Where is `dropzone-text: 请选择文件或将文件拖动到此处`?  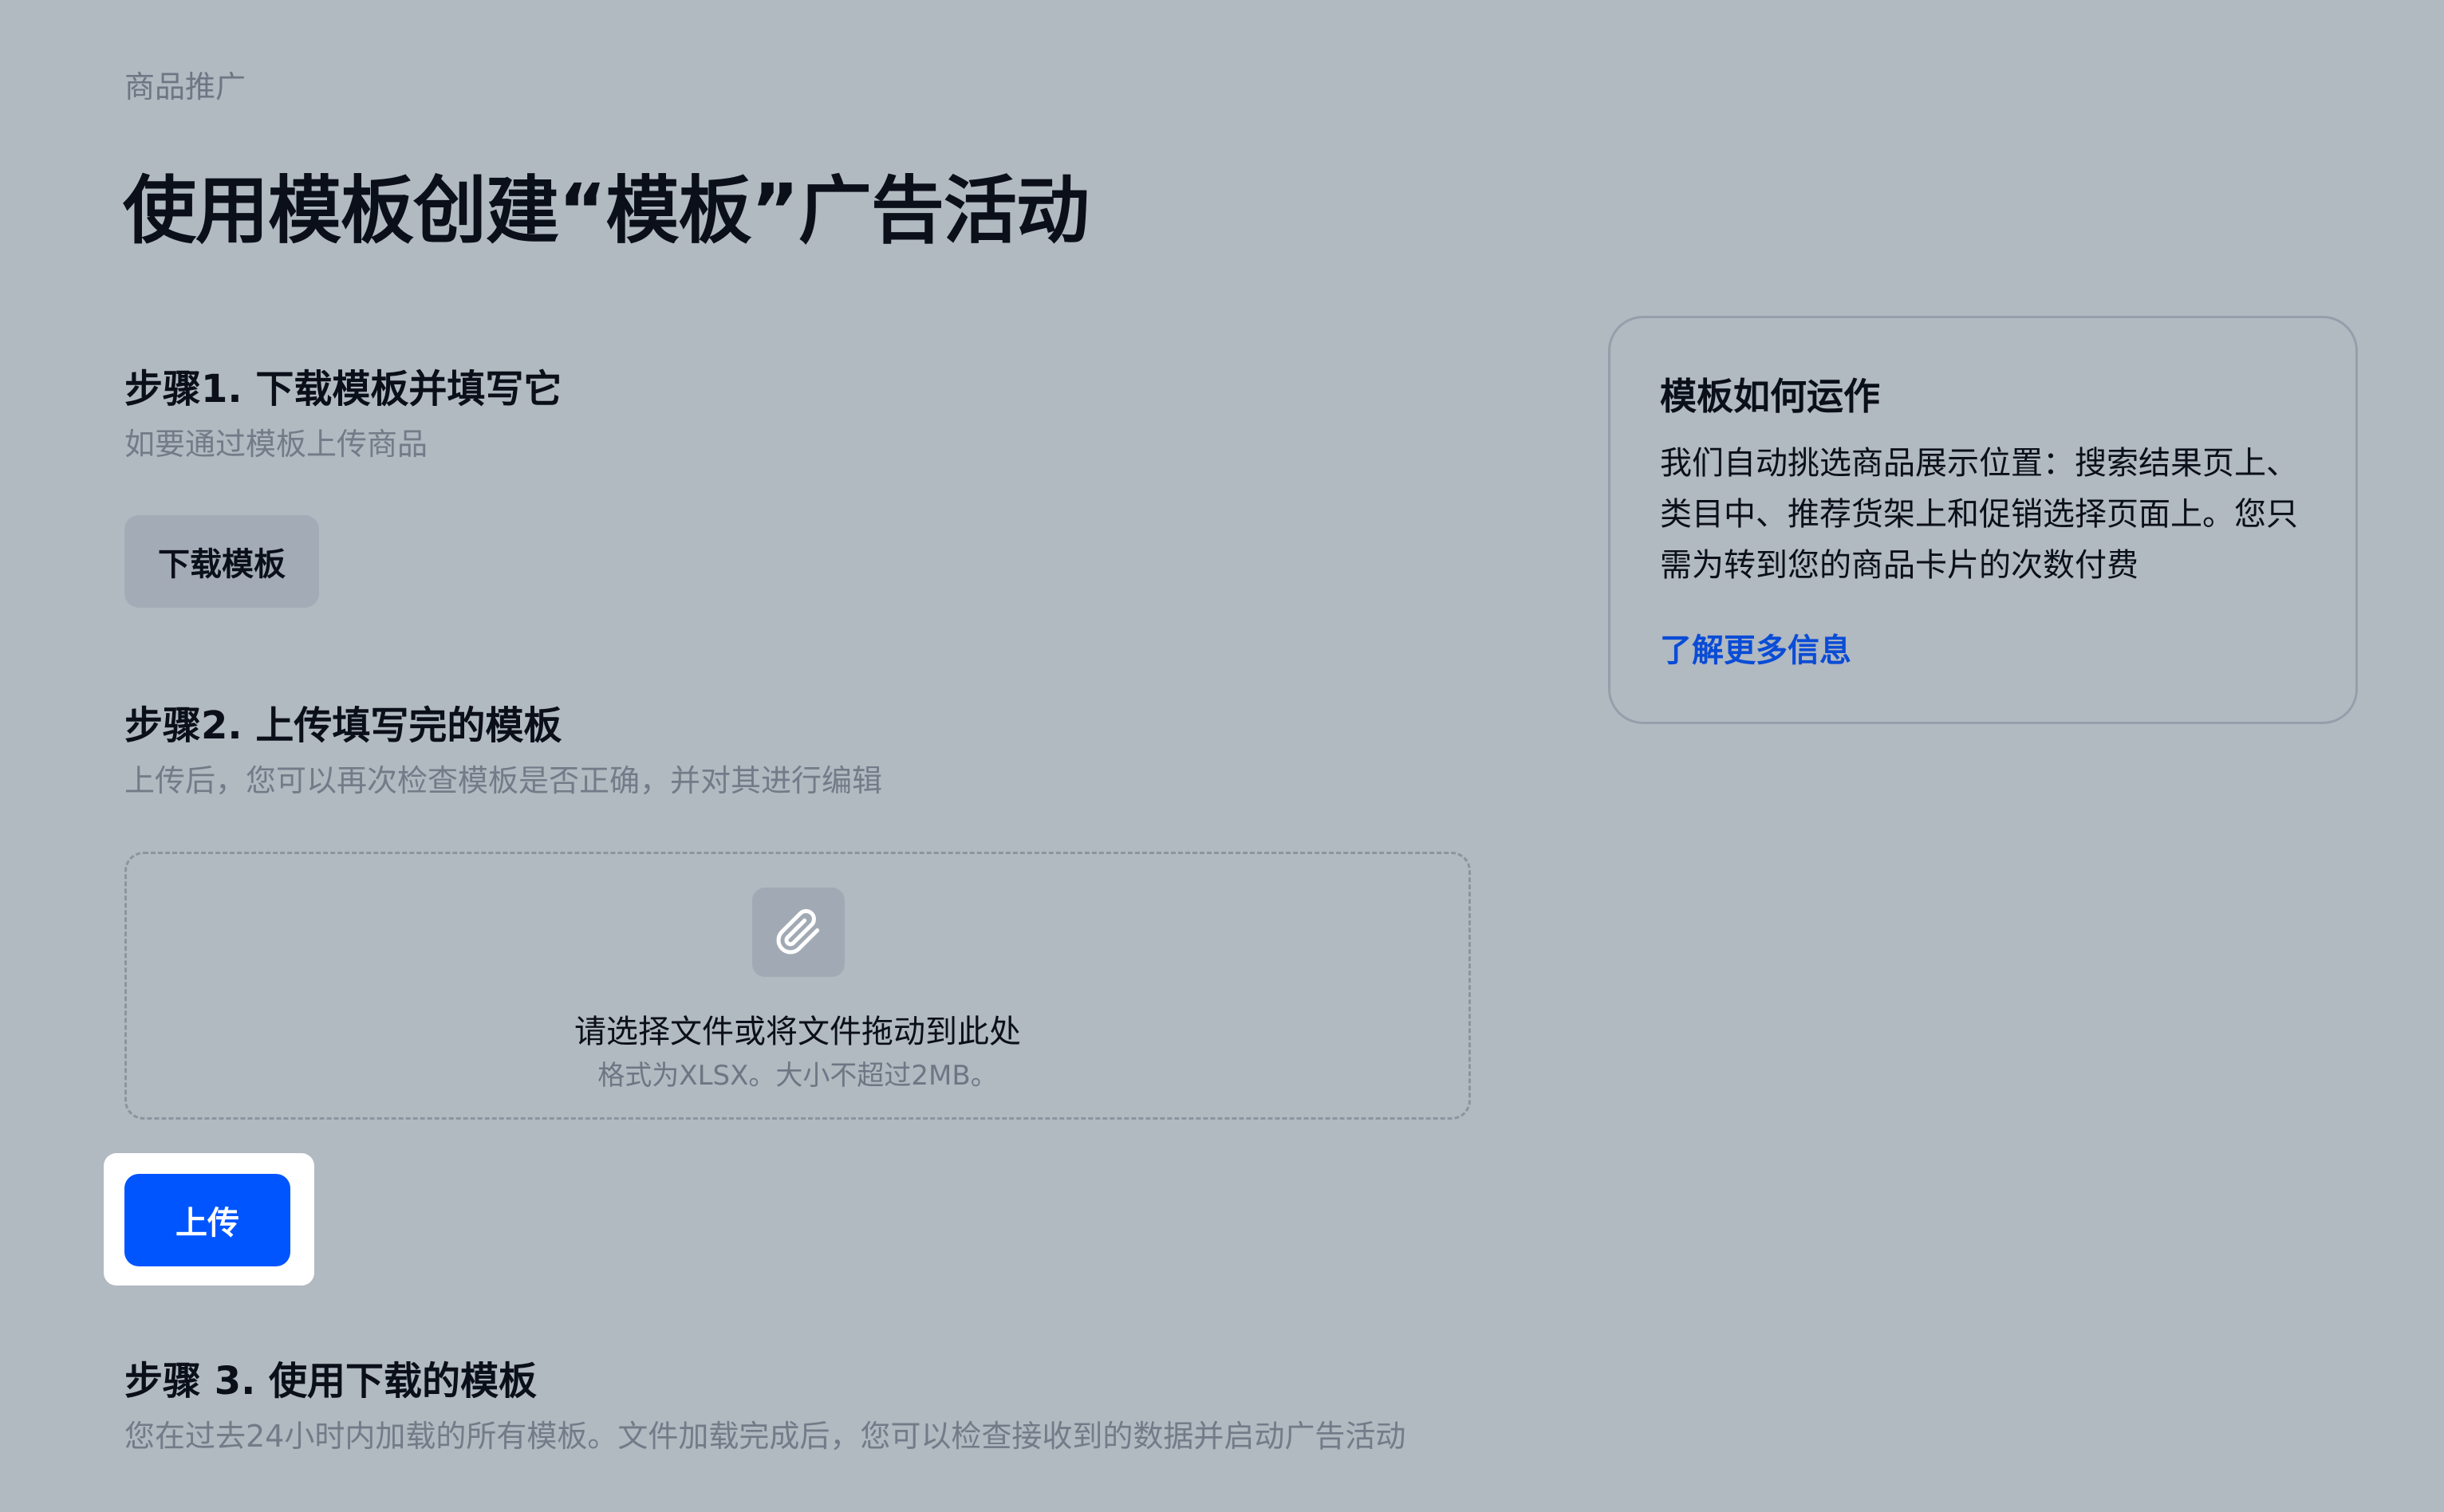 dropzone-text: 请选择文件或将文件拖动到此处 is located at coordinates (798, 1032).